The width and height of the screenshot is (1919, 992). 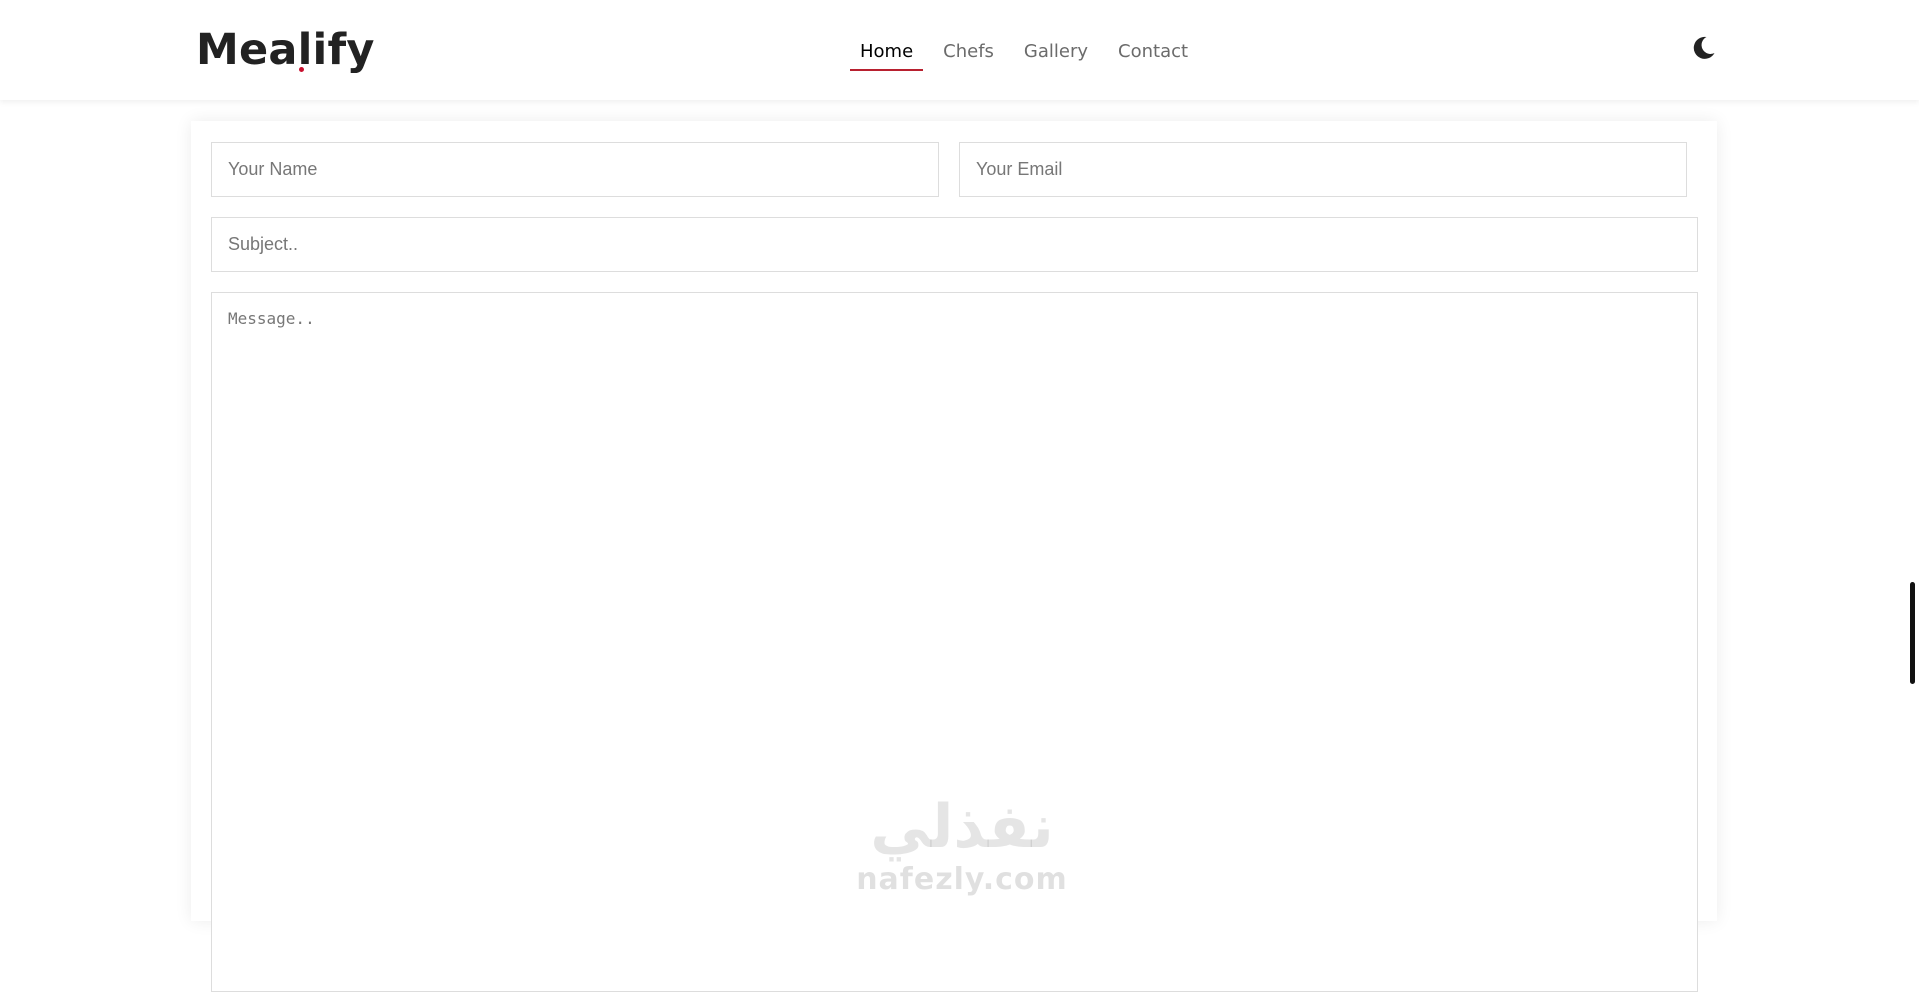 What do you see at coordinates (301, 69) in the screenshot?
I see `logo-accent-dot` at bounding box center [301, 69].